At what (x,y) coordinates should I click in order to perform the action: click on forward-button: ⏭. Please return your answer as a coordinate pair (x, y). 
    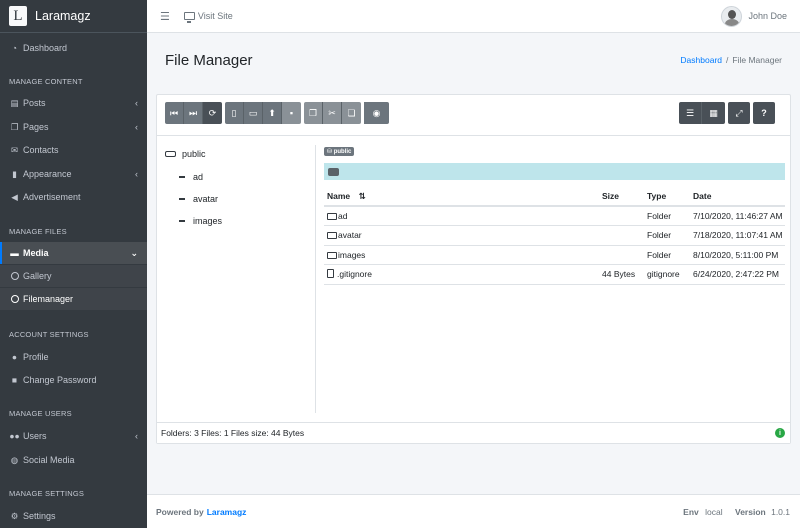
    Looking at the image, I should click on (193, 113).